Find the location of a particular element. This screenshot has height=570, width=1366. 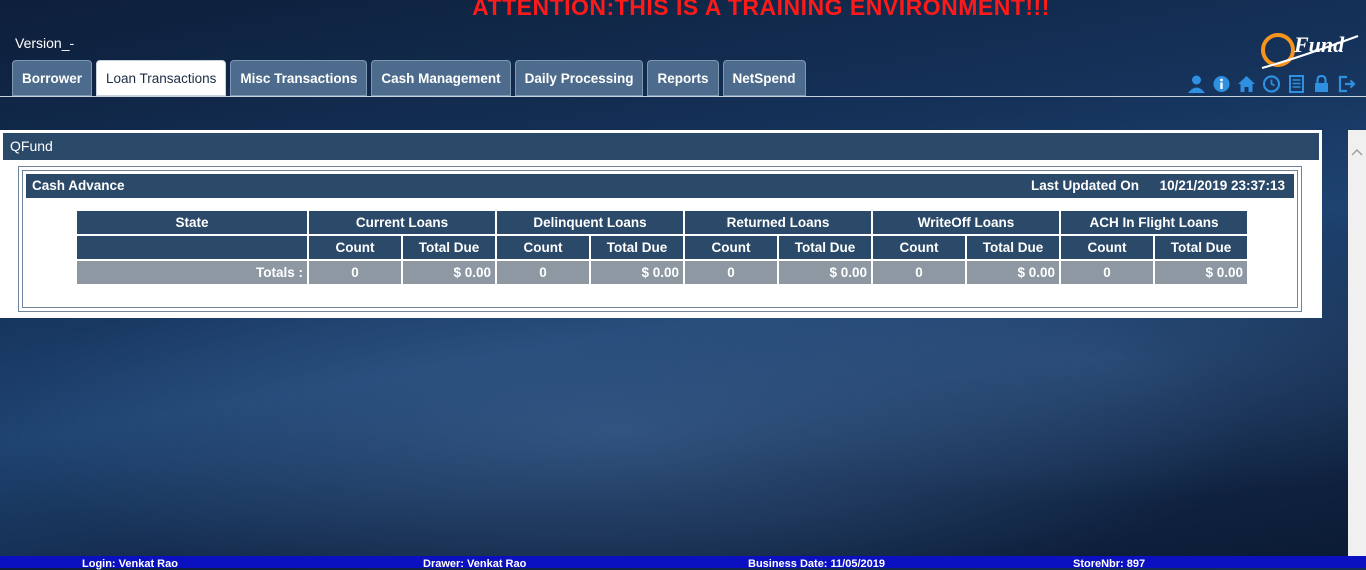

tab-divider is located at coordinates (683, 96).